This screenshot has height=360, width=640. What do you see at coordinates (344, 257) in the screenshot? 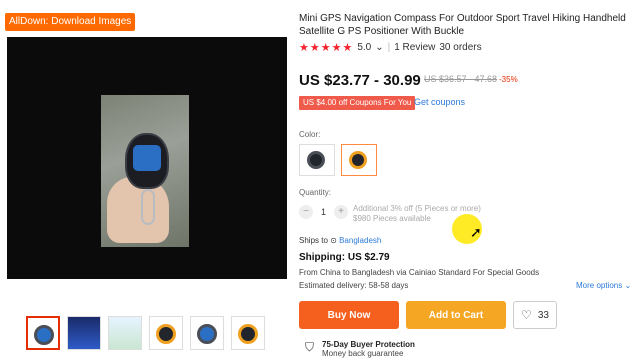
I see `shipping-cost: Shipping: US $2.79` at bounding box center [344, 257].